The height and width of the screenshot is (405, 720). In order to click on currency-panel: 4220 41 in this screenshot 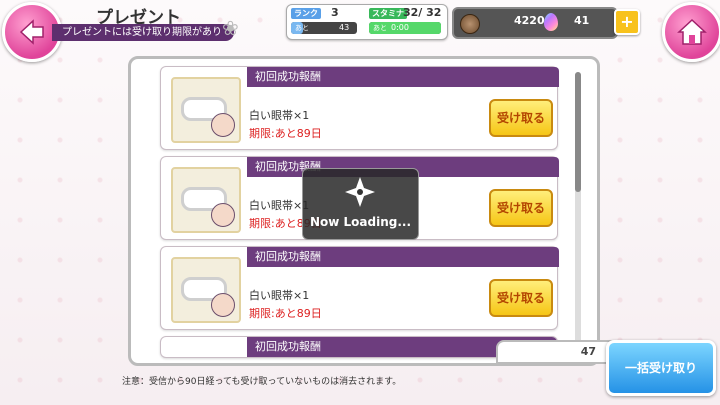, I will do `click(535, 23)`.